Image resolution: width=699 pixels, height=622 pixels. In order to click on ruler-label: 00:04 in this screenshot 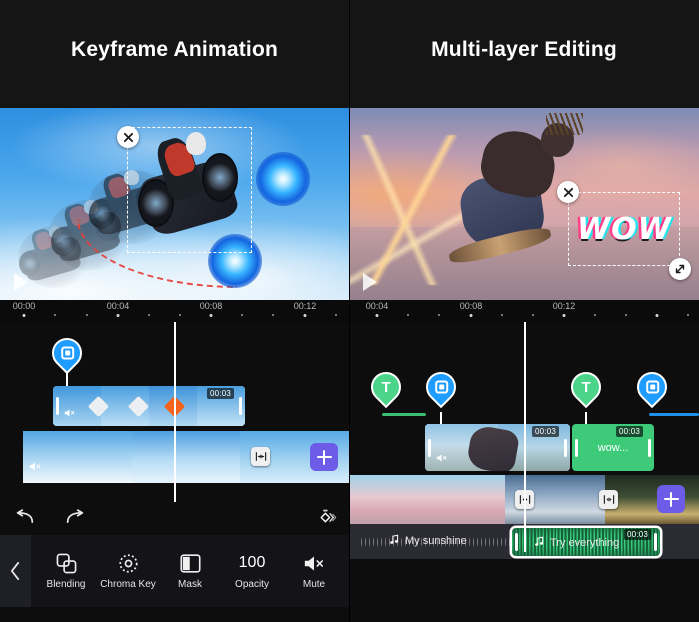, I will do `click(118, 306)`.